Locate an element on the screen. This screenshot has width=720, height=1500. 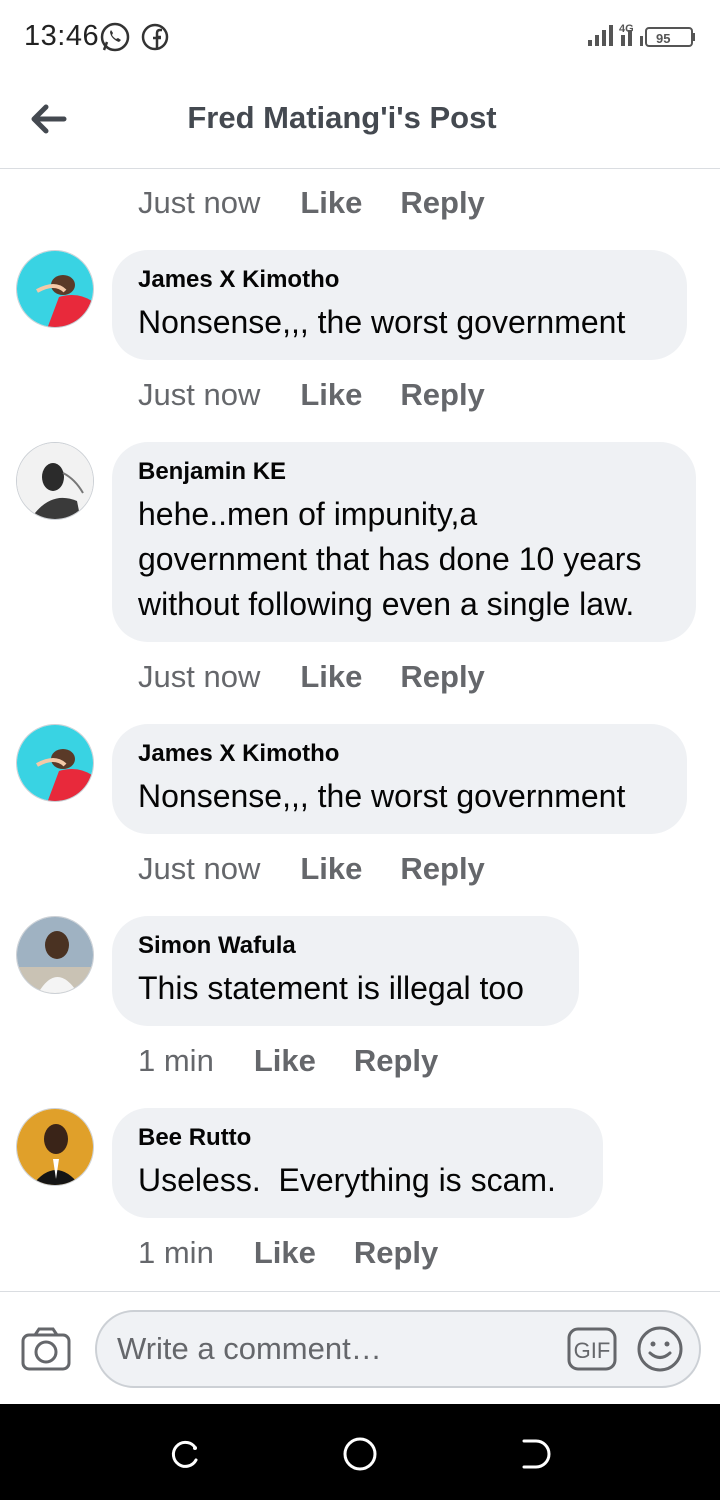
svg-text: 95 is located at coordinates (663, 38).